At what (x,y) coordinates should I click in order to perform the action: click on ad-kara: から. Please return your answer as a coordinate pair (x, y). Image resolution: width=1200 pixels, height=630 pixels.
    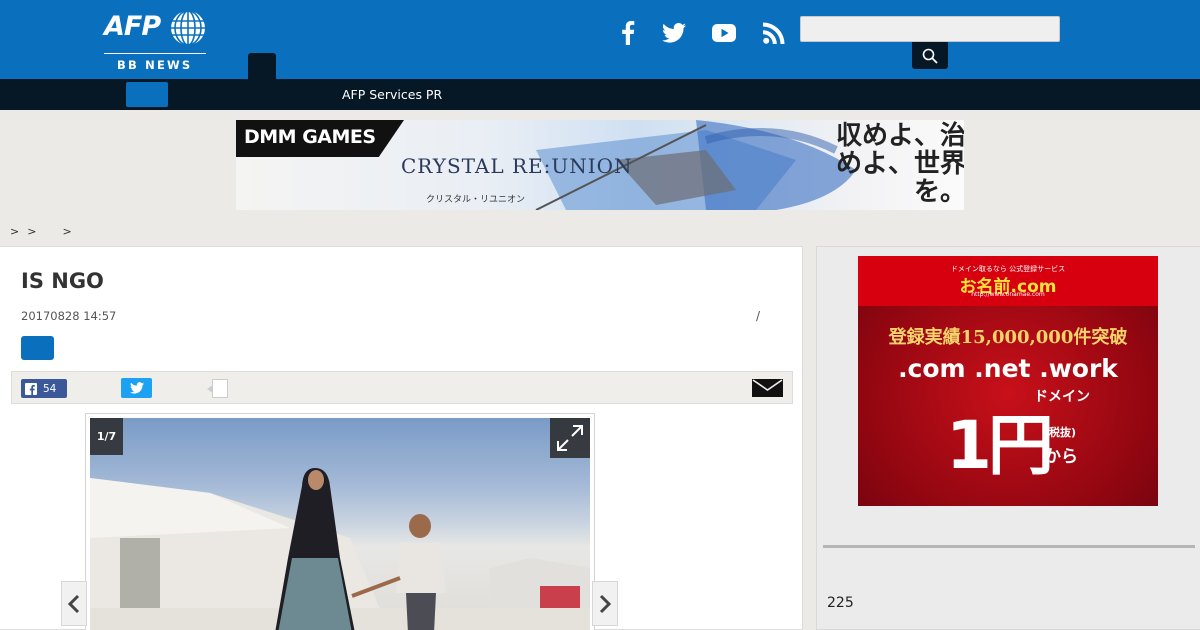
    Looking at the image, I should click on (1061, 457).